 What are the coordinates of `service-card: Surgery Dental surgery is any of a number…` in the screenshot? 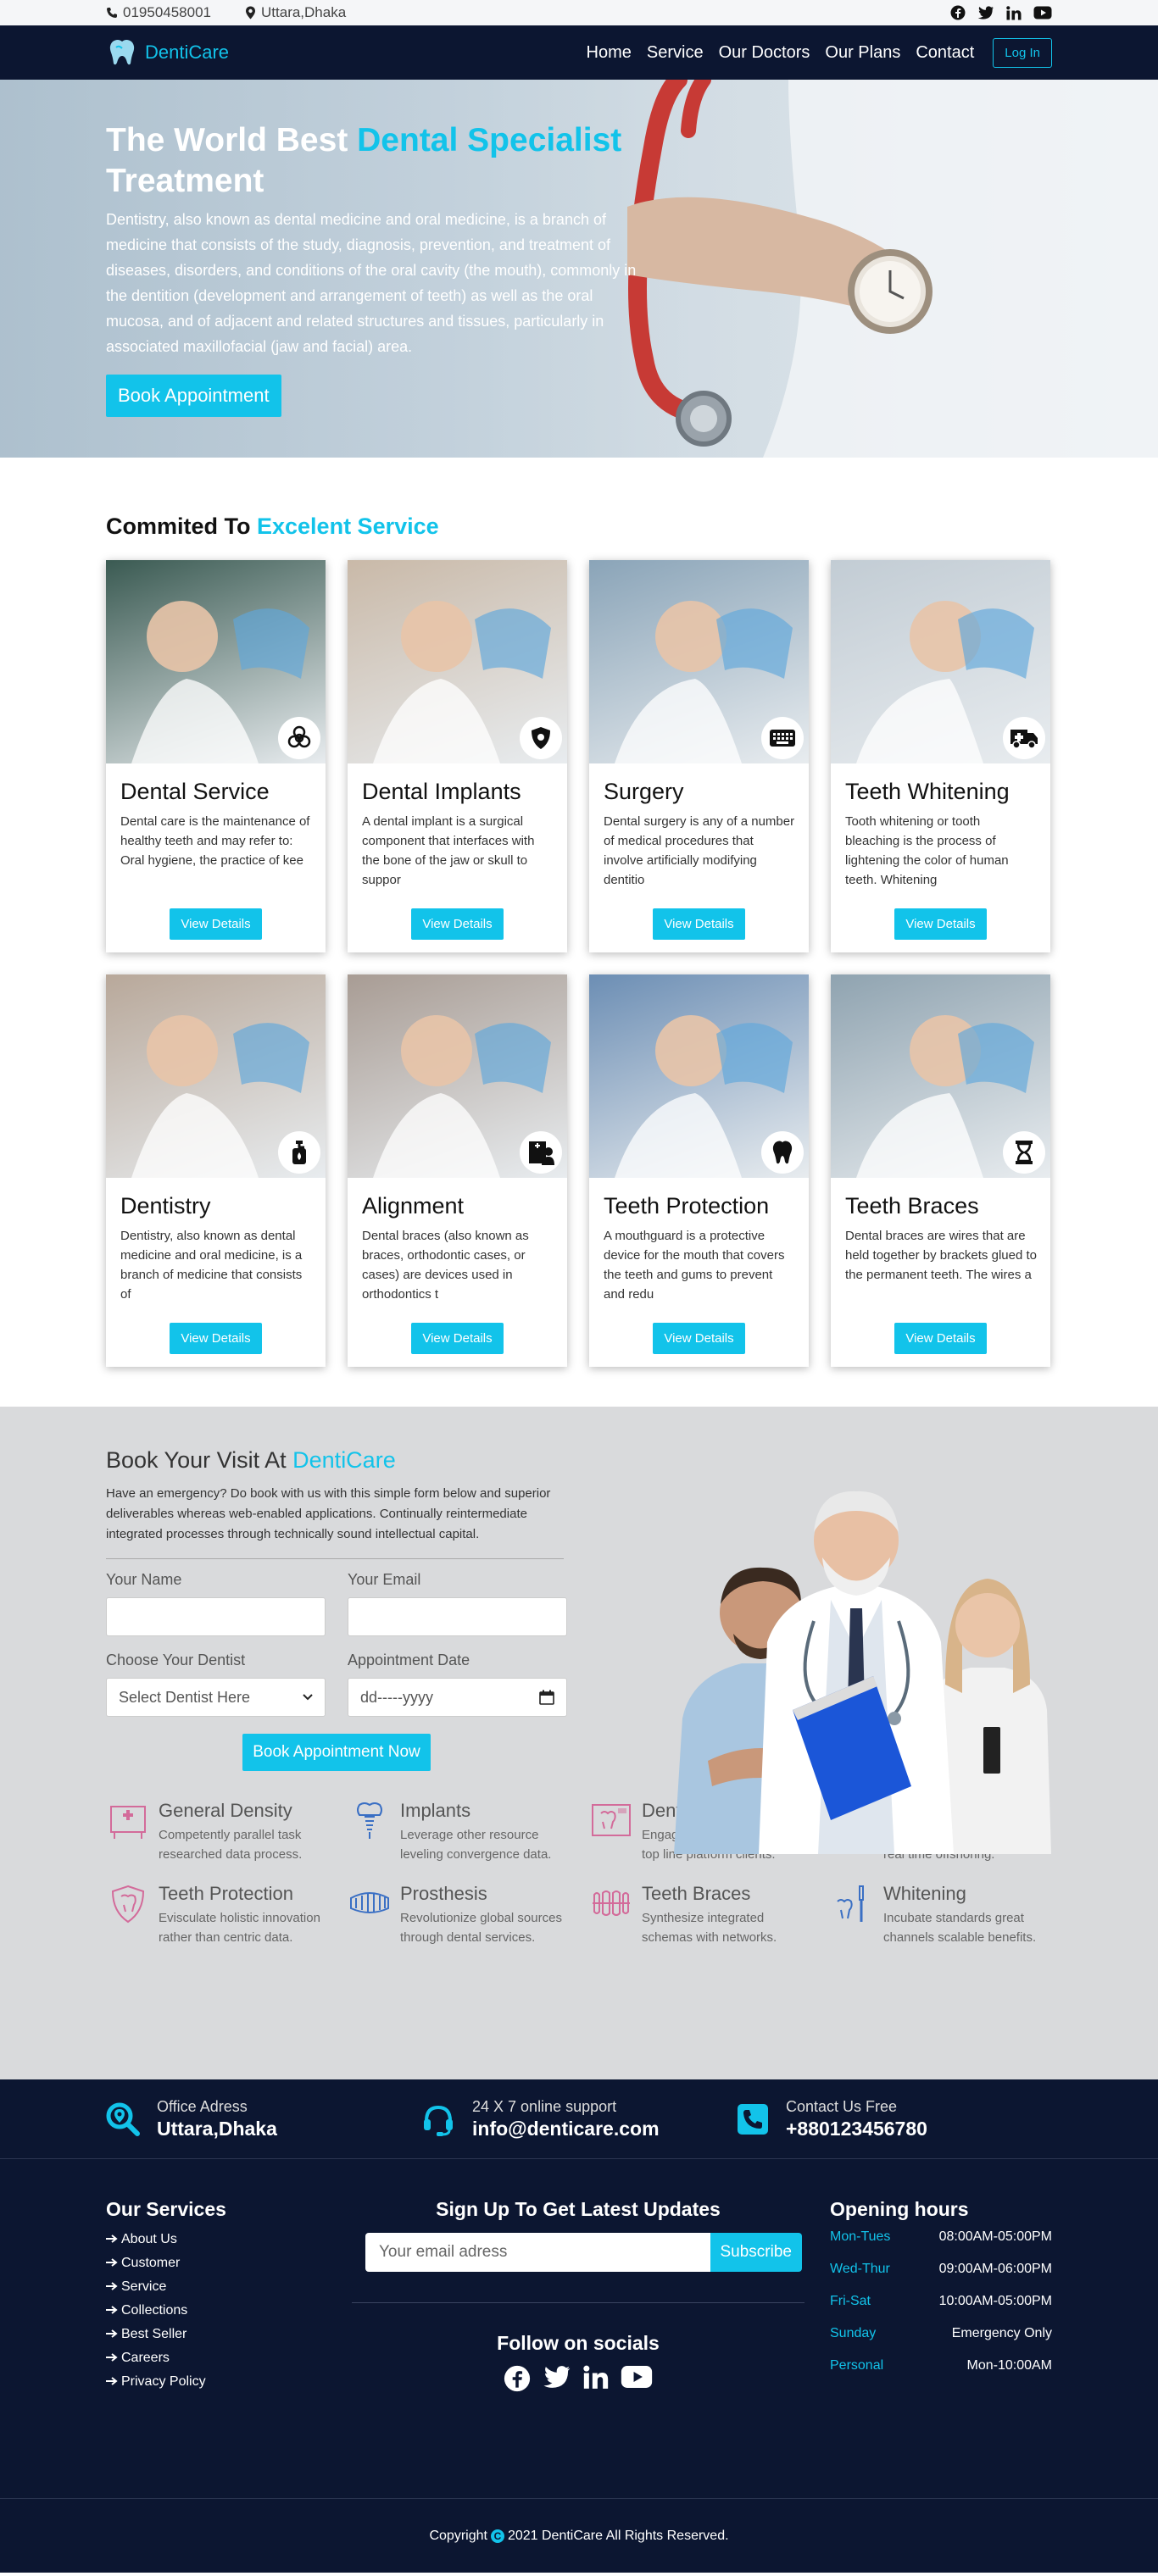 It's located at (699, 756).